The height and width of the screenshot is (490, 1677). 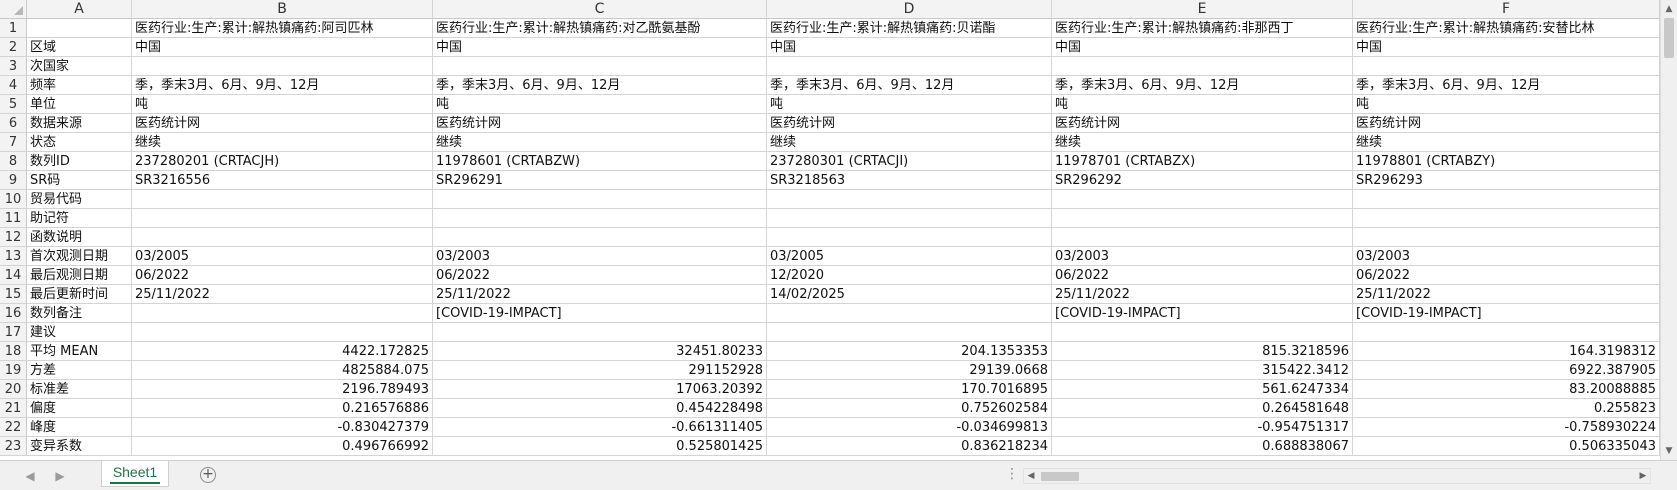 I want to click on row-header: 4, so click(x=13, y=85).